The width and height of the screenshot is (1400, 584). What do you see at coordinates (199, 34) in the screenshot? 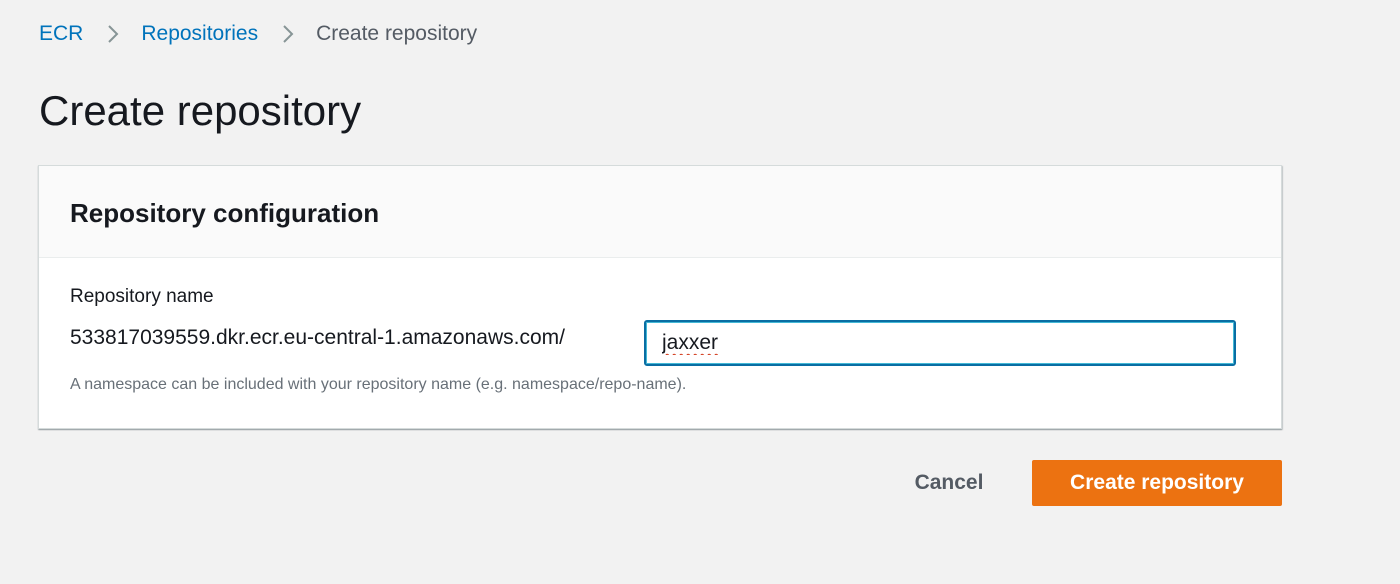
I see `breadcrumb-item-repositories: Repositories` at bounding box center [199, 34].